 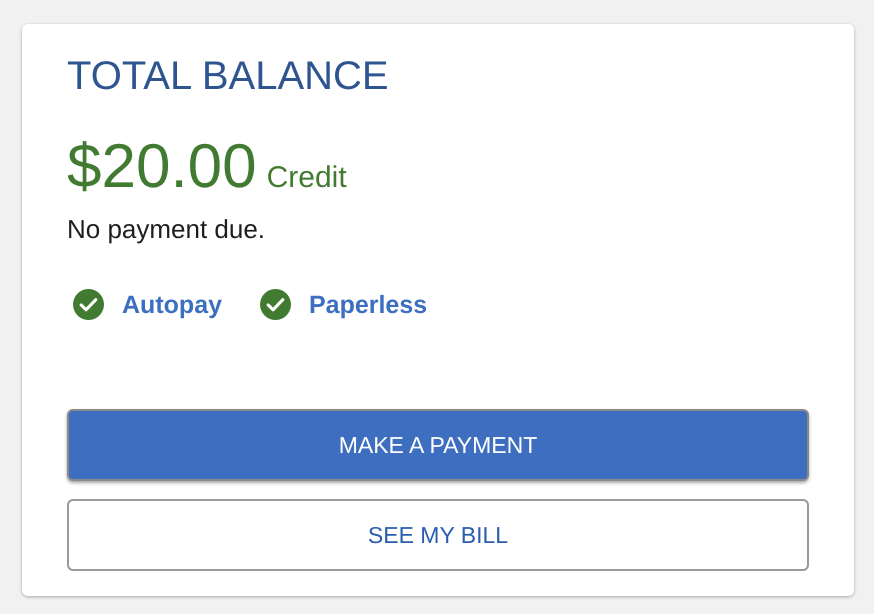 I want to click on balance-amount: $20.00, so click(x=162, y=167).